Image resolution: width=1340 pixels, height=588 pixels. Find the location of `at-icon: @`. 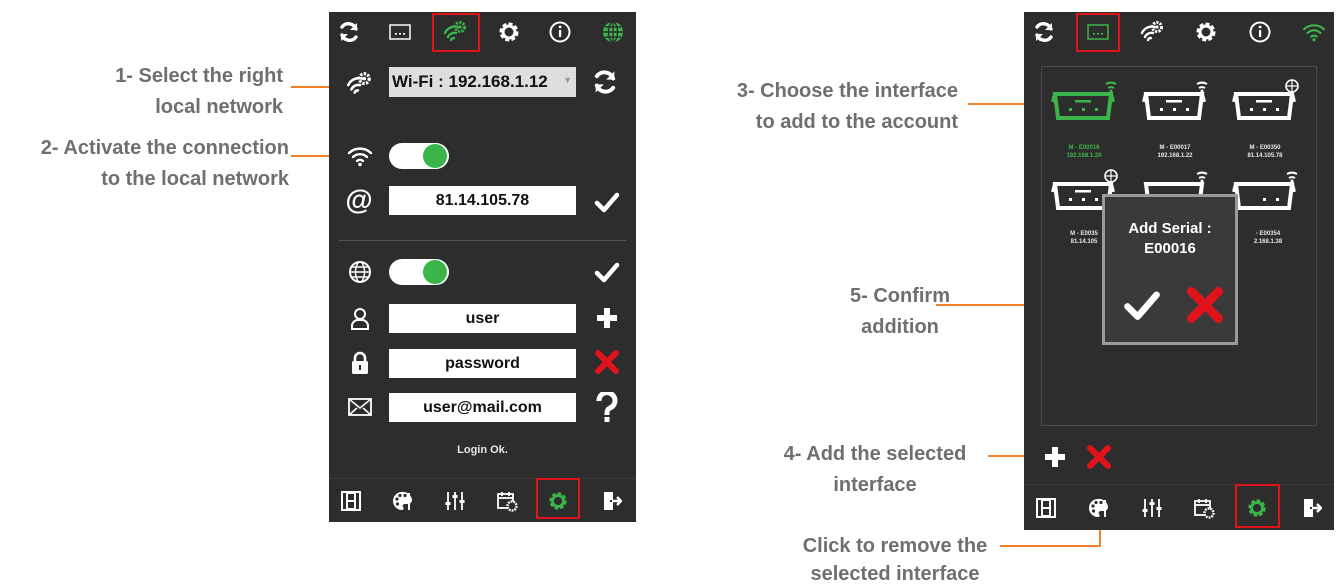

at-icon: @ is located at coordinates (359, 199).